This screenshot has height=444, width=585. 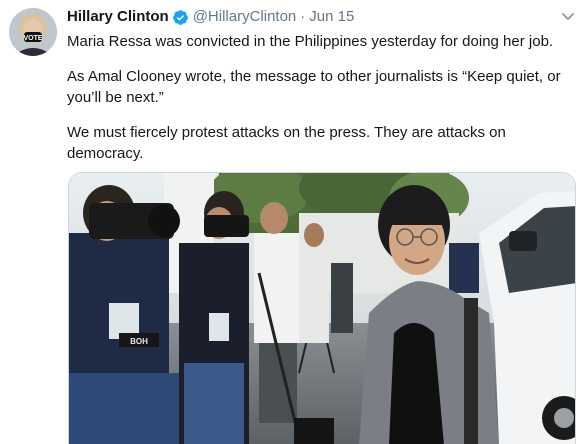 I want to click on avatar-mask-text: VOTE, so click(x=32, y=38).